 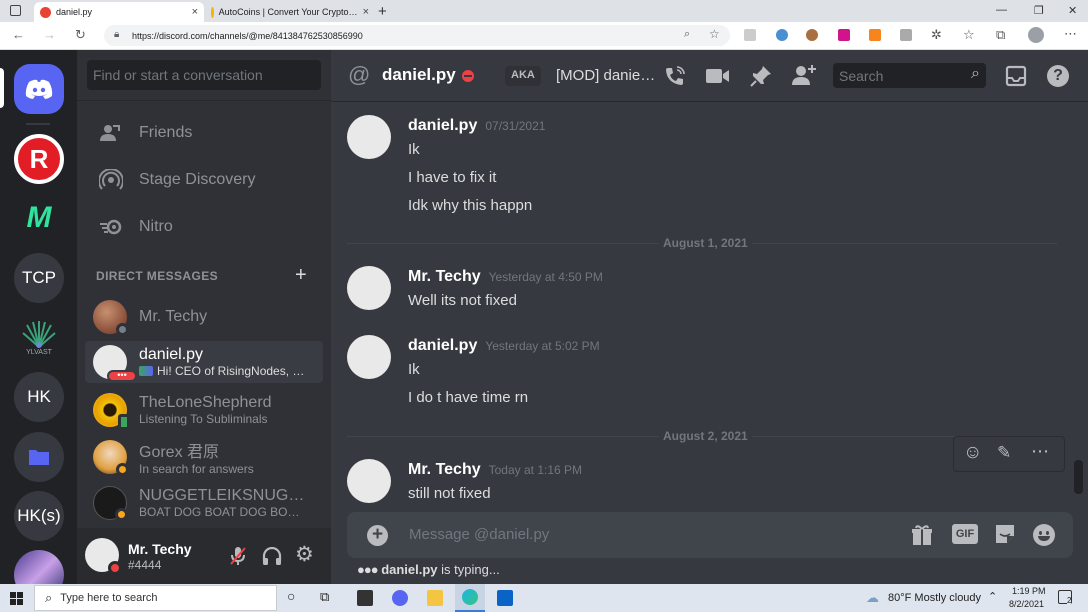 What do you see at coordinates (1070, 34) in the screenshot?
I see `more-menu-icon: ⋯` at bounding box center [1070, 34].